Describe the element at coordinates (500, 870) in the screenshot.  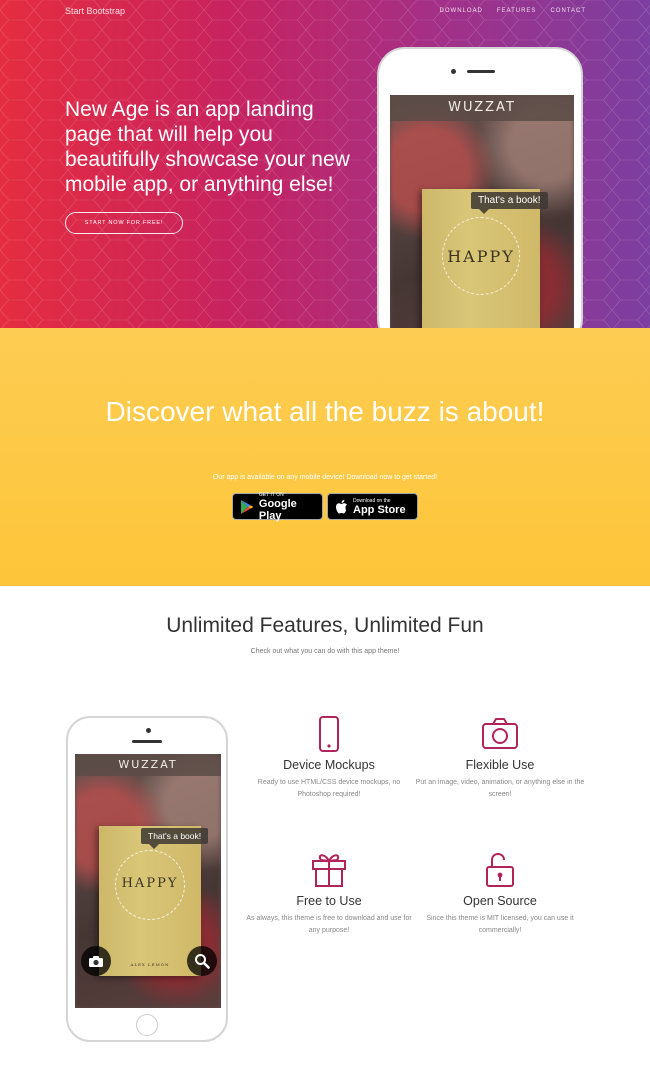
I see `unlock-icon` at that location.